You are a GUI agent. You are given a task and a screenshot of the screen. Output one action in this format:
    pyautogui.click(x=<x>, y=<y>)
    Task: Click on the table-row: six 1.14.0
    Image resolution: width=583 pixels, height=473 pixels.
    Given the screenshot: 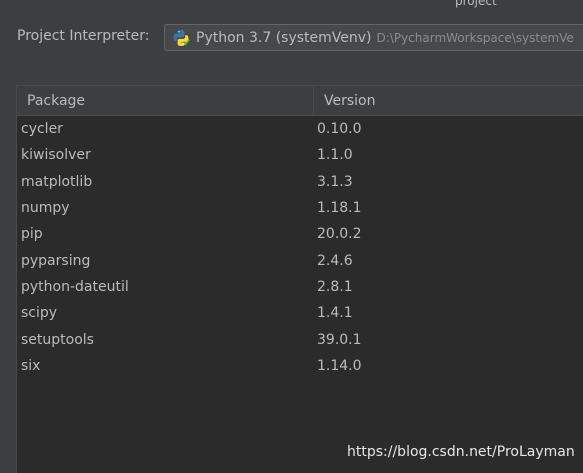 What is the action you would take?
    pyautogui.click(x=300, y=366)
    